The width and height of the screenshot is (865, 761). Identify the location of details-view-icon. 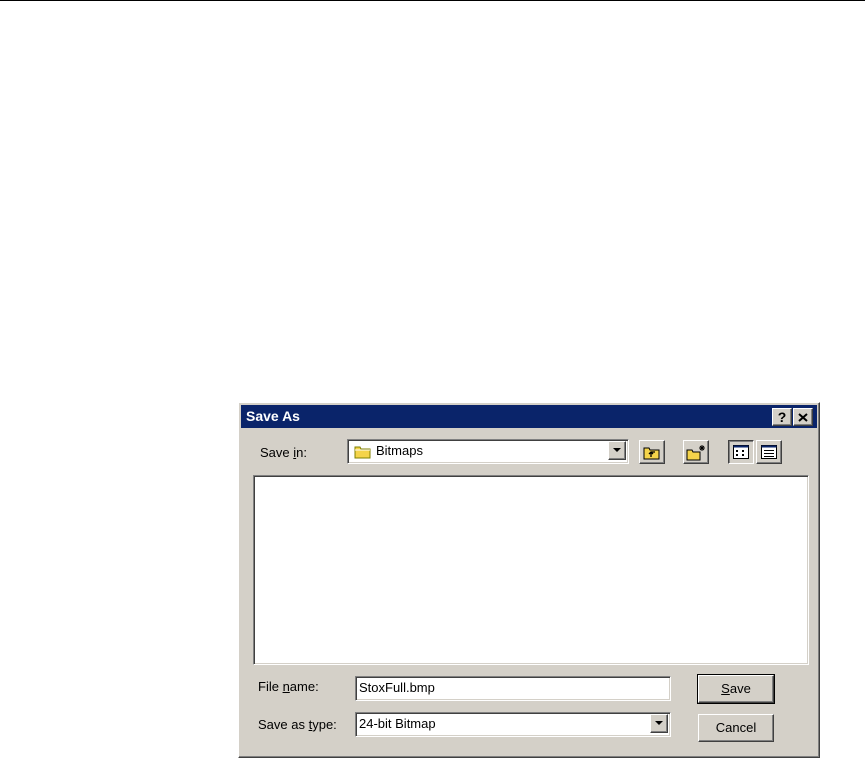
(769, 452).